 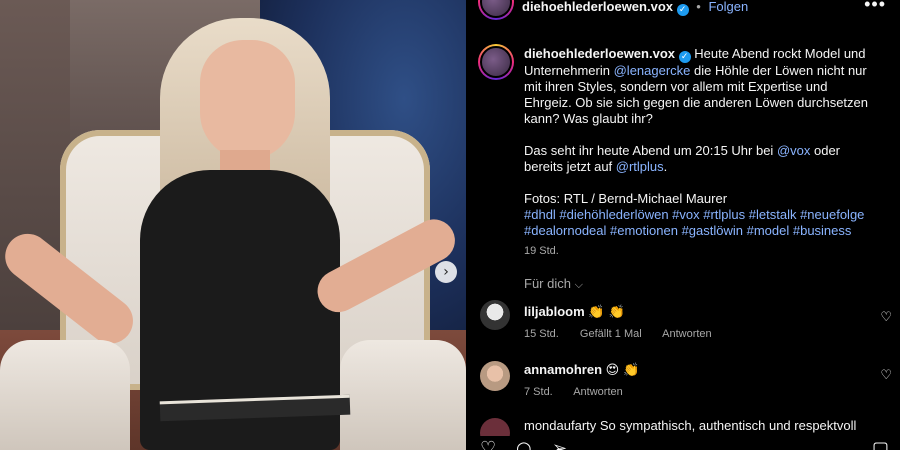 What do you see at coordinates (403, 395) in the screenshot?
I see `armchair-arm-right` at bounding box center [403, 395].